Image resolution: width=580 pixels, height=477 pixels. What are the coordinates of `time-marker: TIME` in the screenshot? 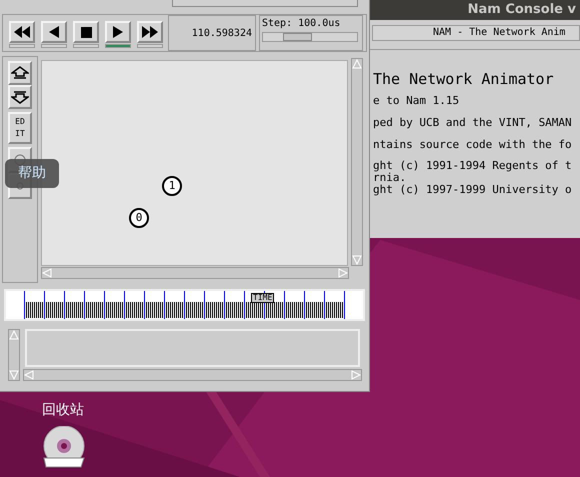 It's located at (262, 298).